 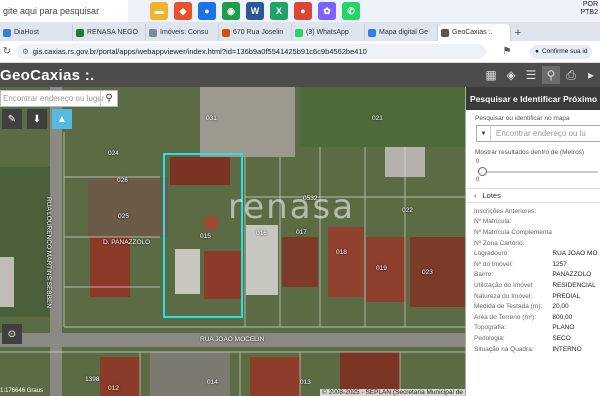 What do you see at coordinates (207, 11) in the screenshot?
I see `chrome-icon: ●` at bounding box center [207, 11].